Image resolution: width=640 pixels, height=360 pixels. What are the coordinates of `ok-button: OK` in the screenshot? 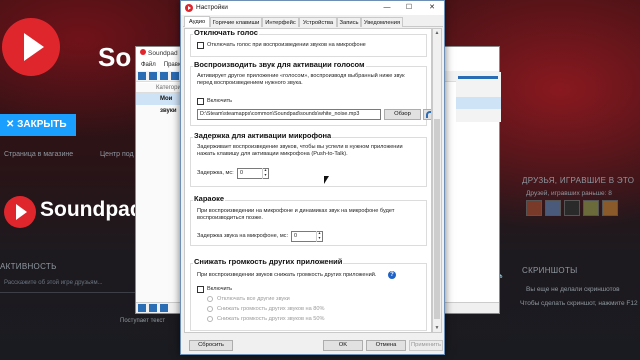 It's located at (343, 345).